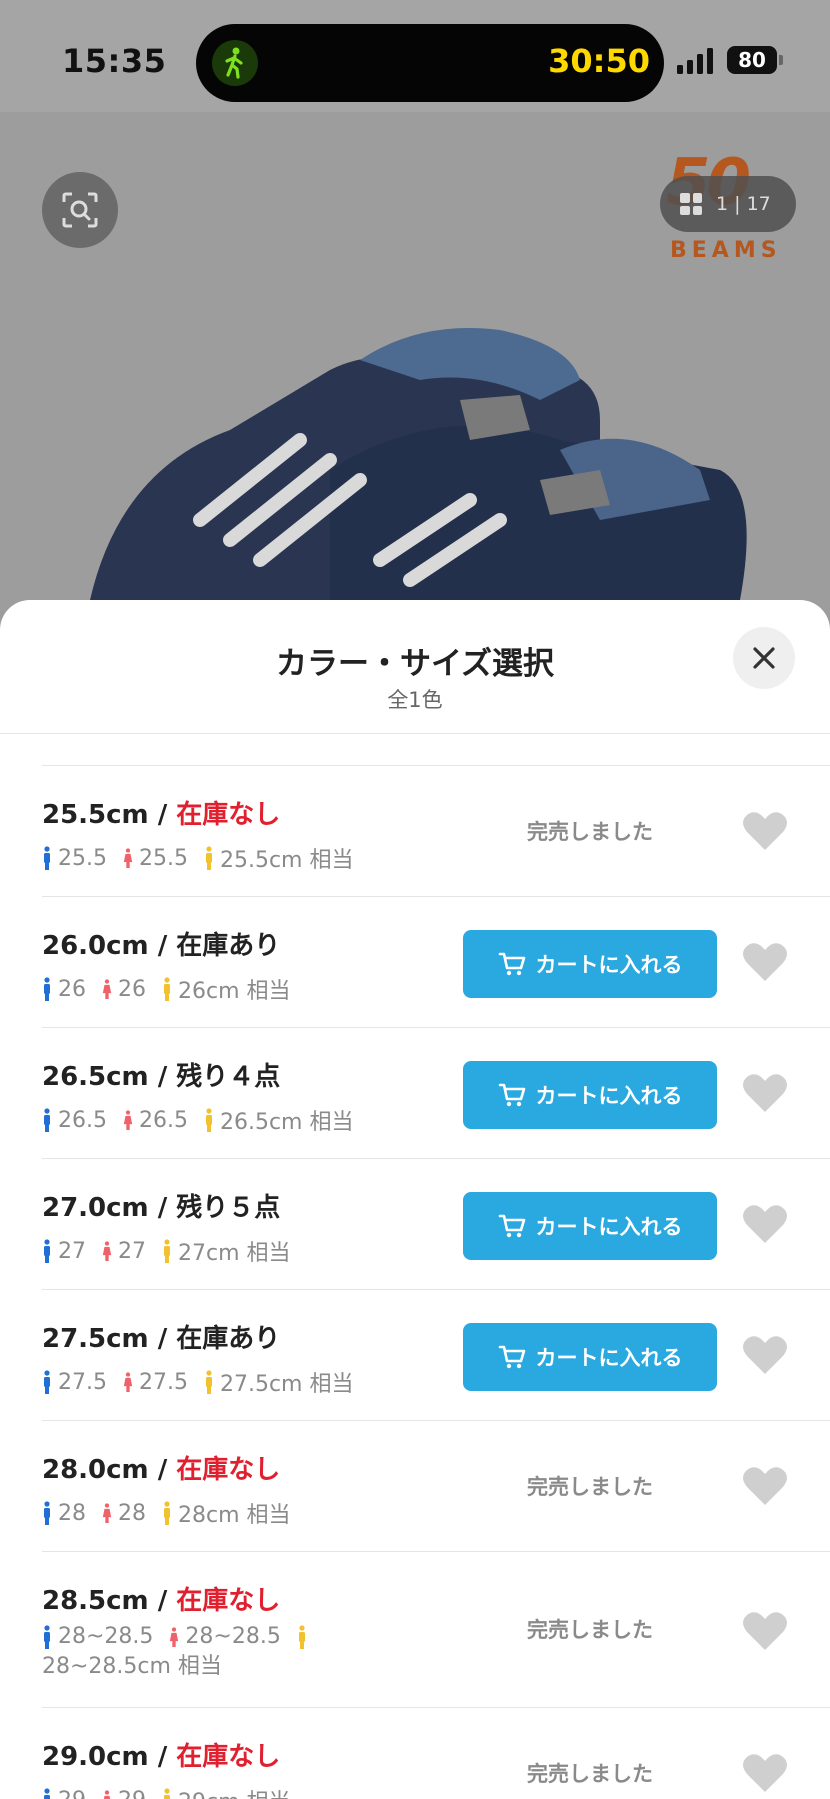 The width and height of the screenshot is (830, 1799). I want to click on dynamic-island: 30:50, so click(430, 63).